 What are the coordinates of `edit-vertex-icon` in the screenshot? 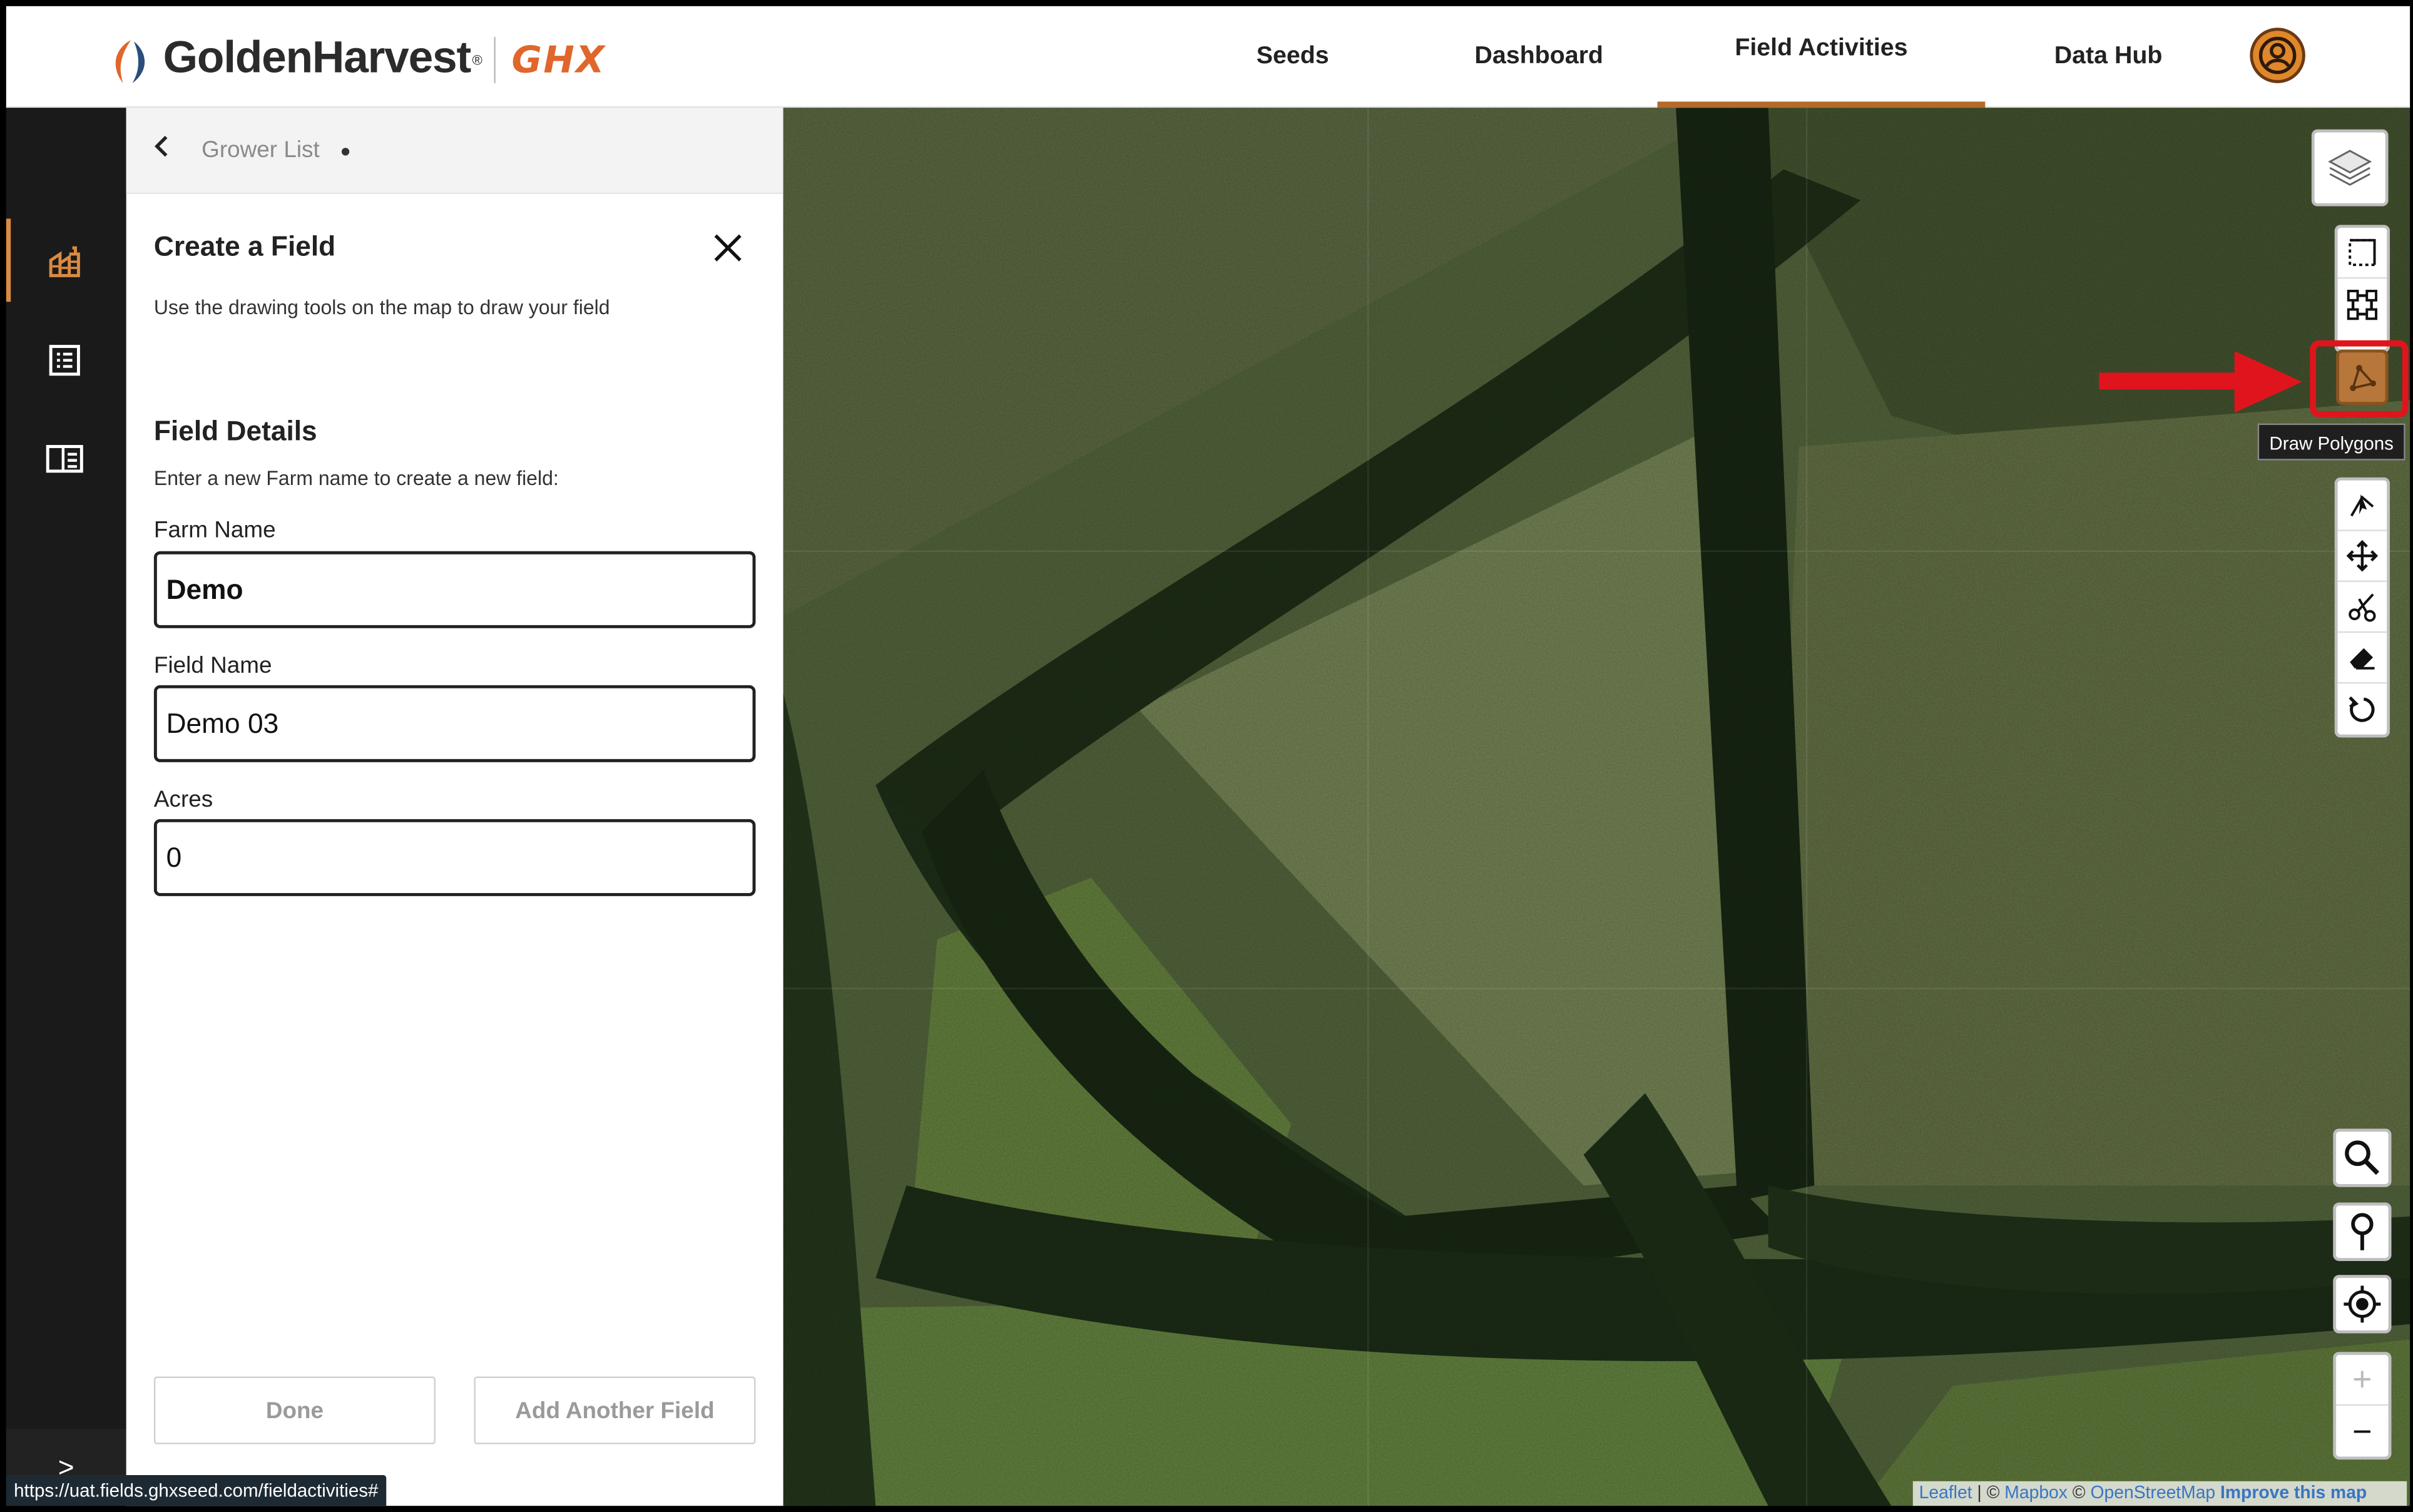 It's located at (2362, 505).